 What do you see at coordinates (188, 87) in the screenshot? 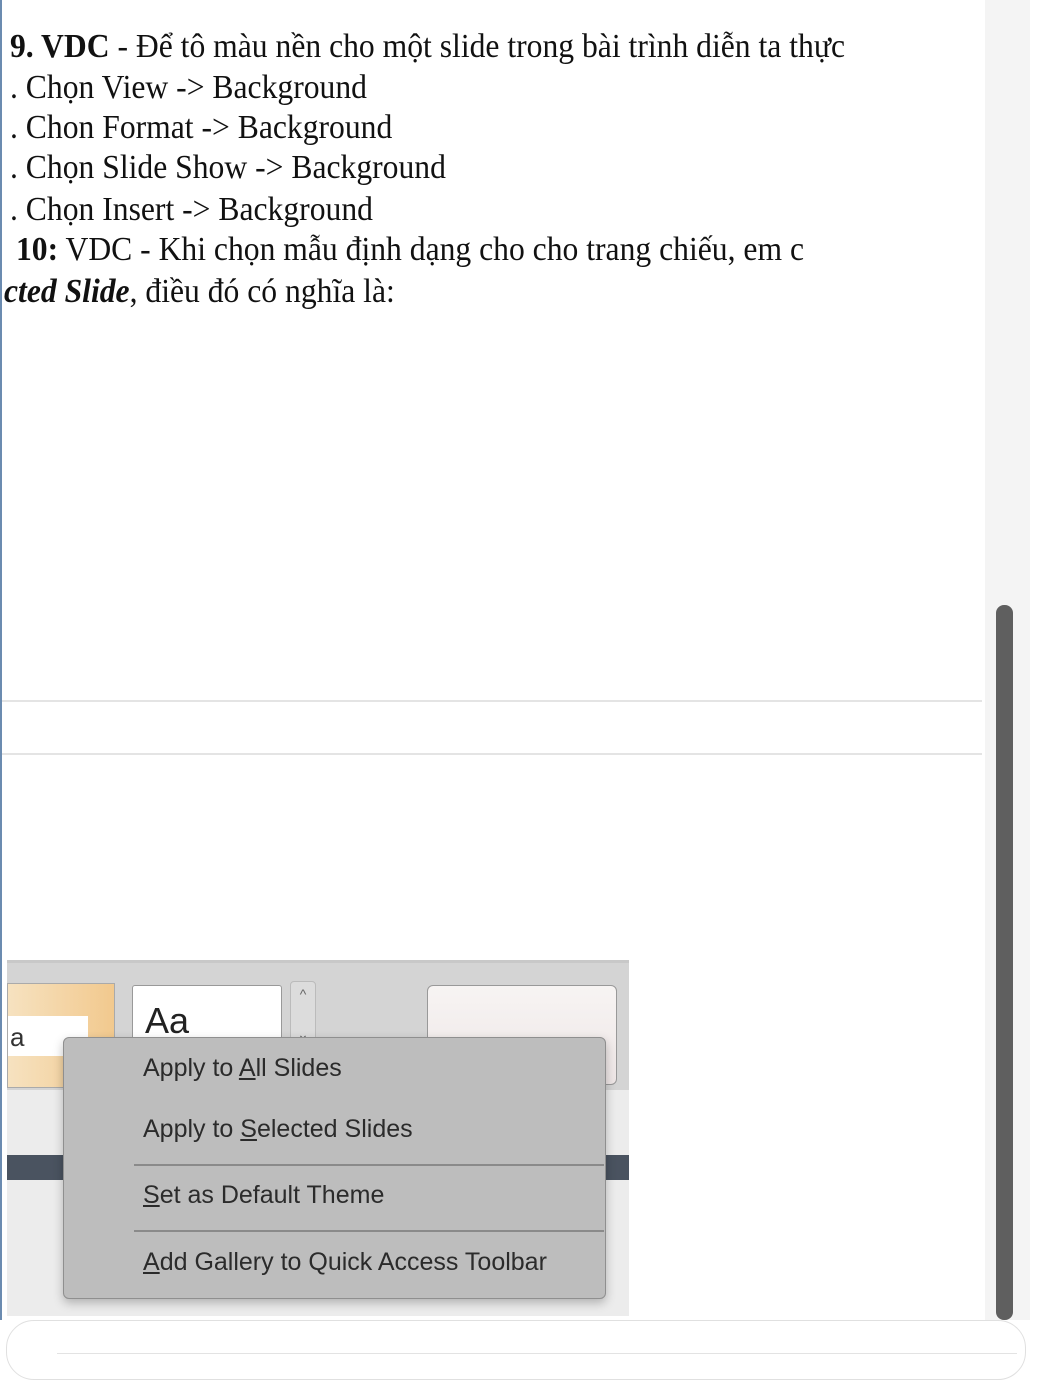
I see `option-a: . Chọn View -> Background` at bounding box center [188, 87].